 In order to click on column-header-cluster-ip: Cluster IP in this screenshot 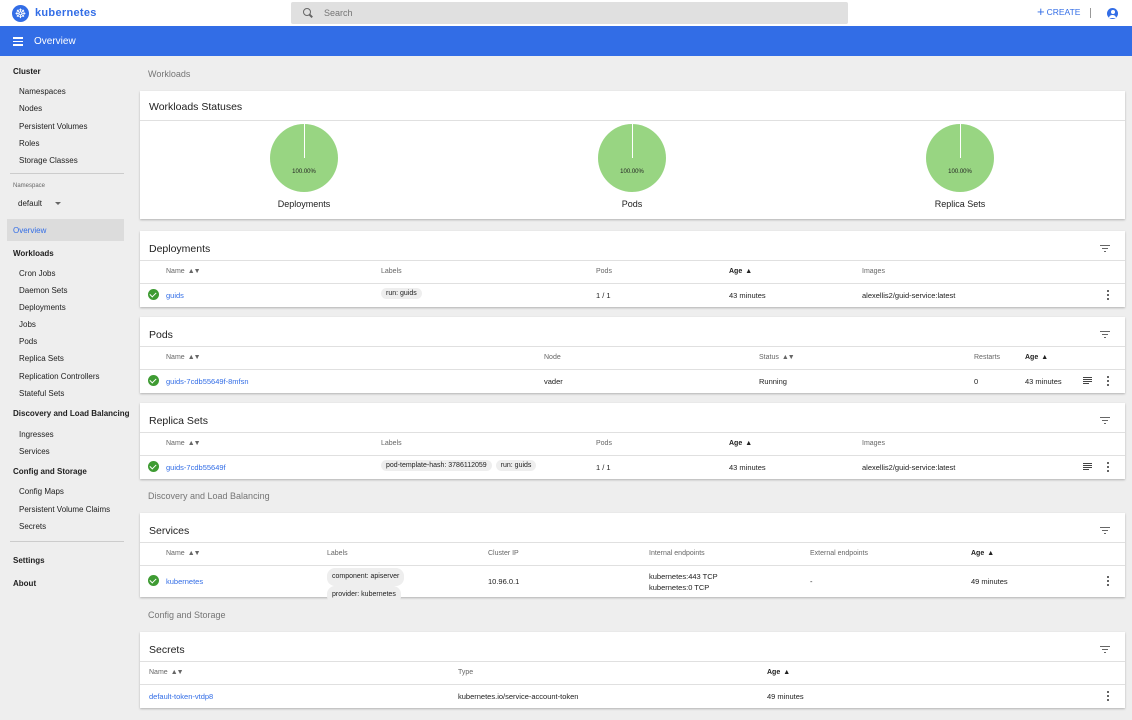, I will do `click(503, 553)`.